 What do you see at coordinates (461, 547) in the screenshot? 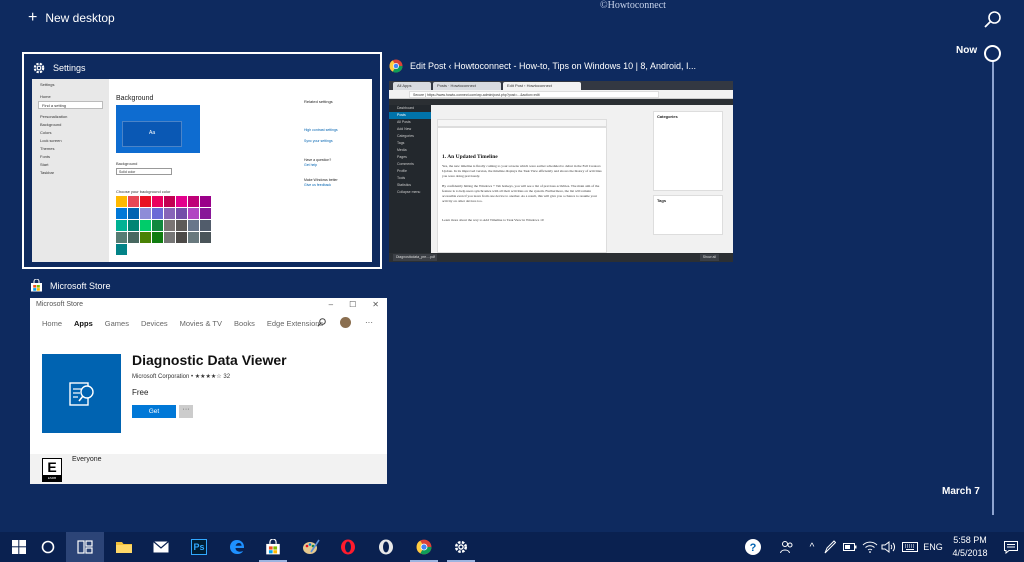
I see `settings-button` at bounding box center [461, 547].